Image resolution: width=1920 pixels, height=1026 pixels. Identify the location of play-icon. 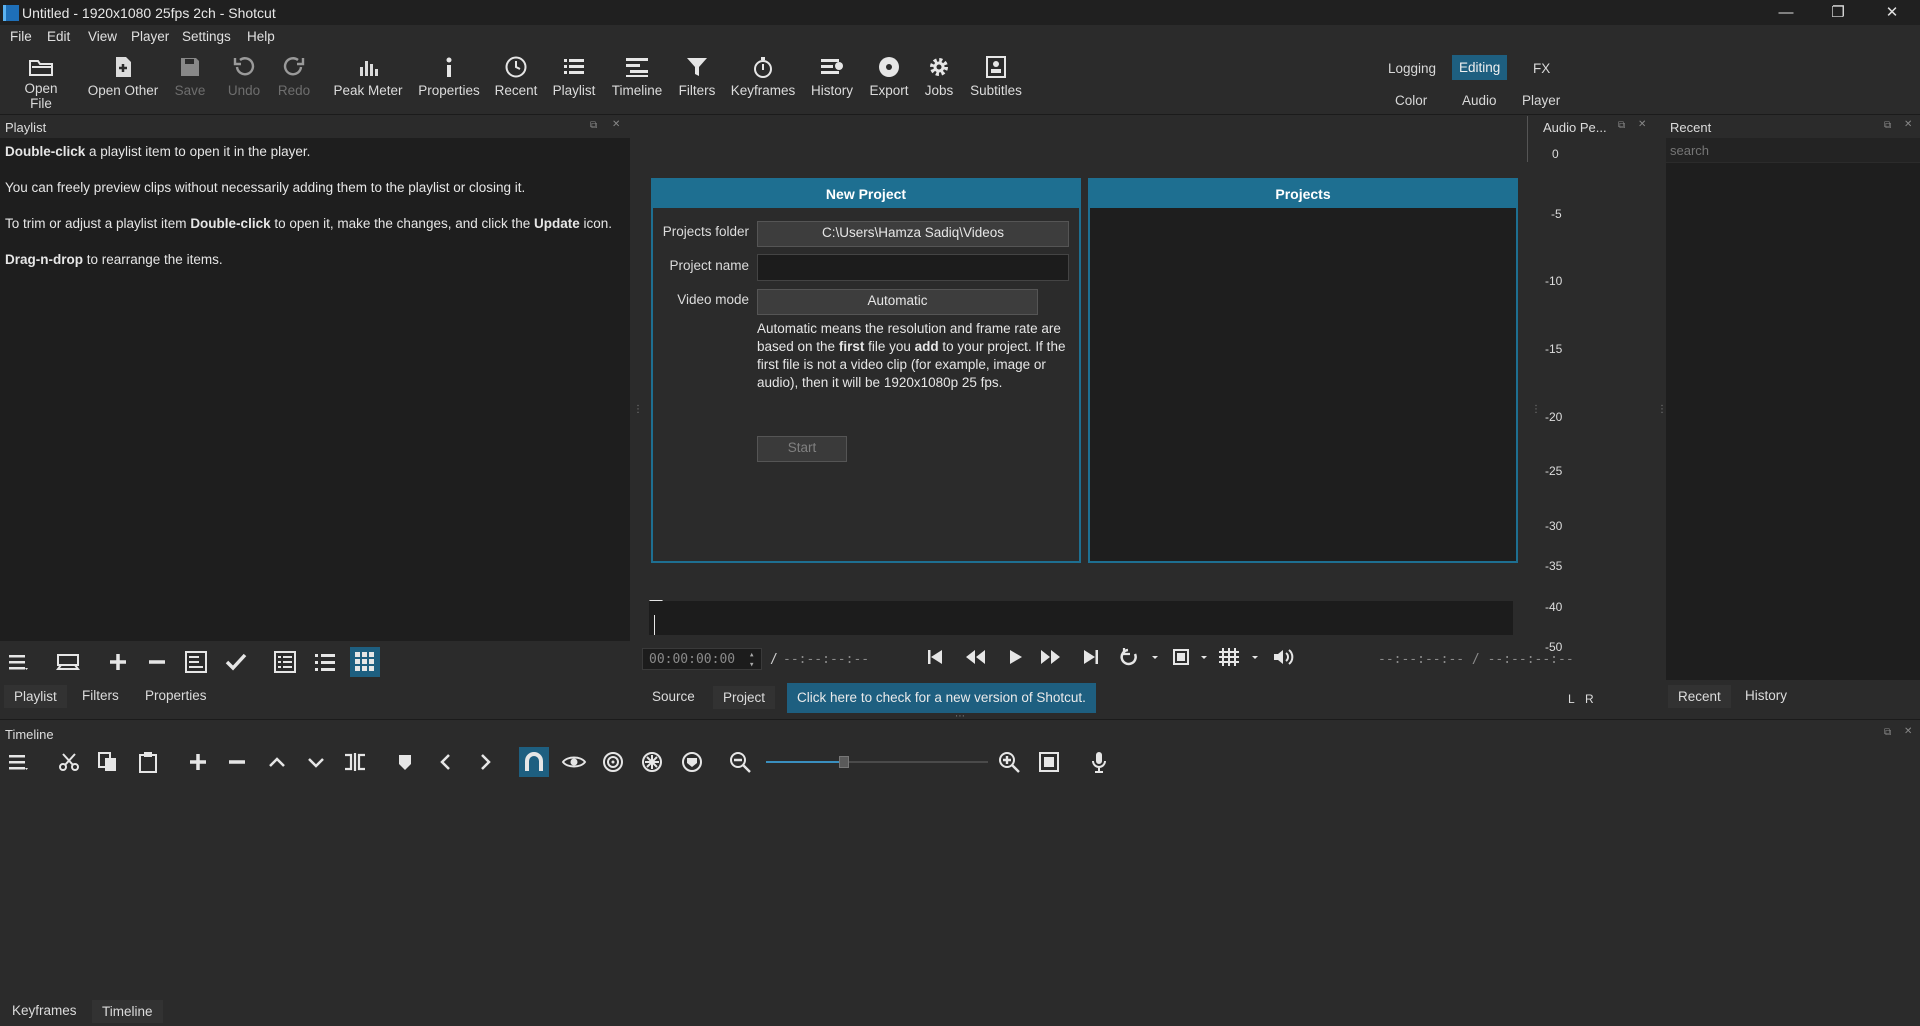
(1015, 657).